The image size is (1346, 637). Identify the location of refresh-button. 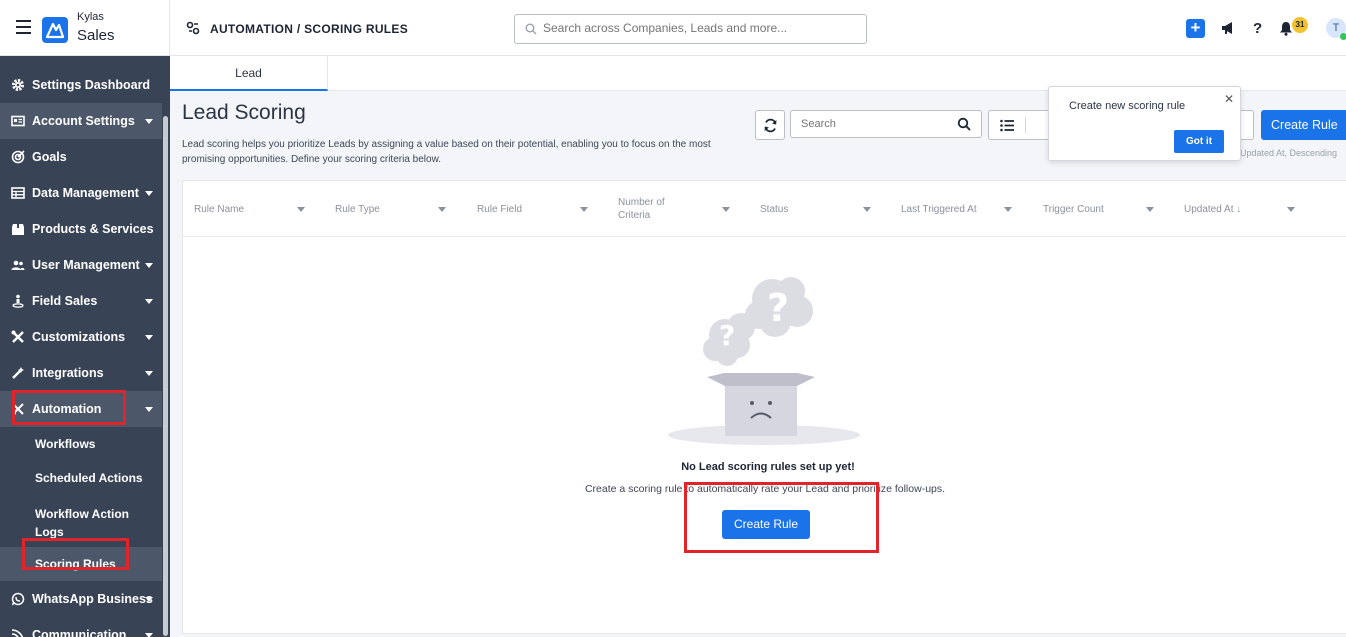
(770, 125).